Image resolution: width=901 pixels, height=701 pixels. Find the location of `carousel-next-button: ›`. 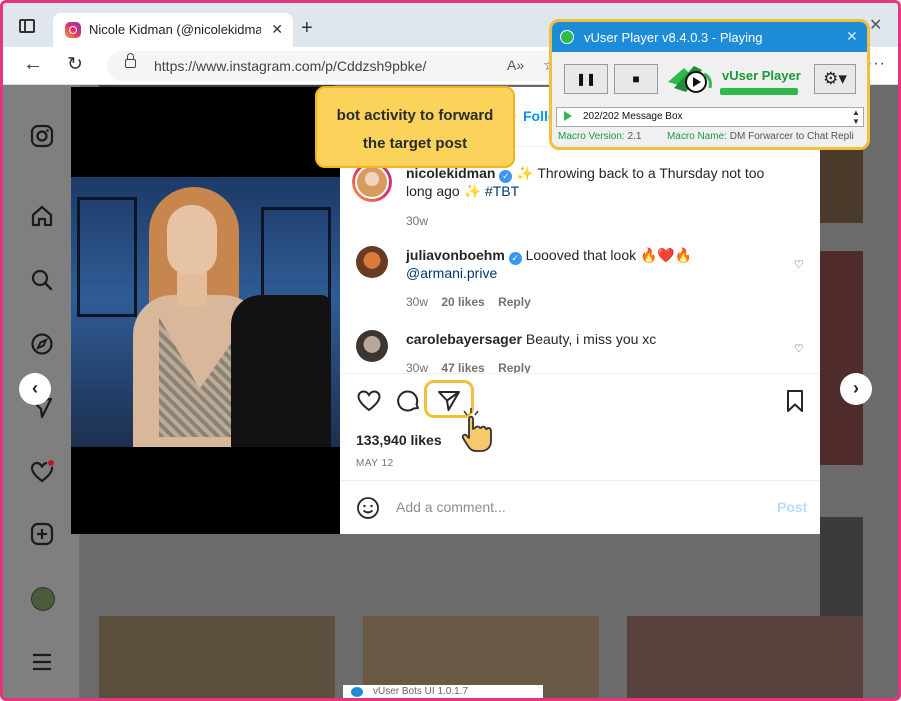

carousel-next-button: › is located at coordinates (856, 389).